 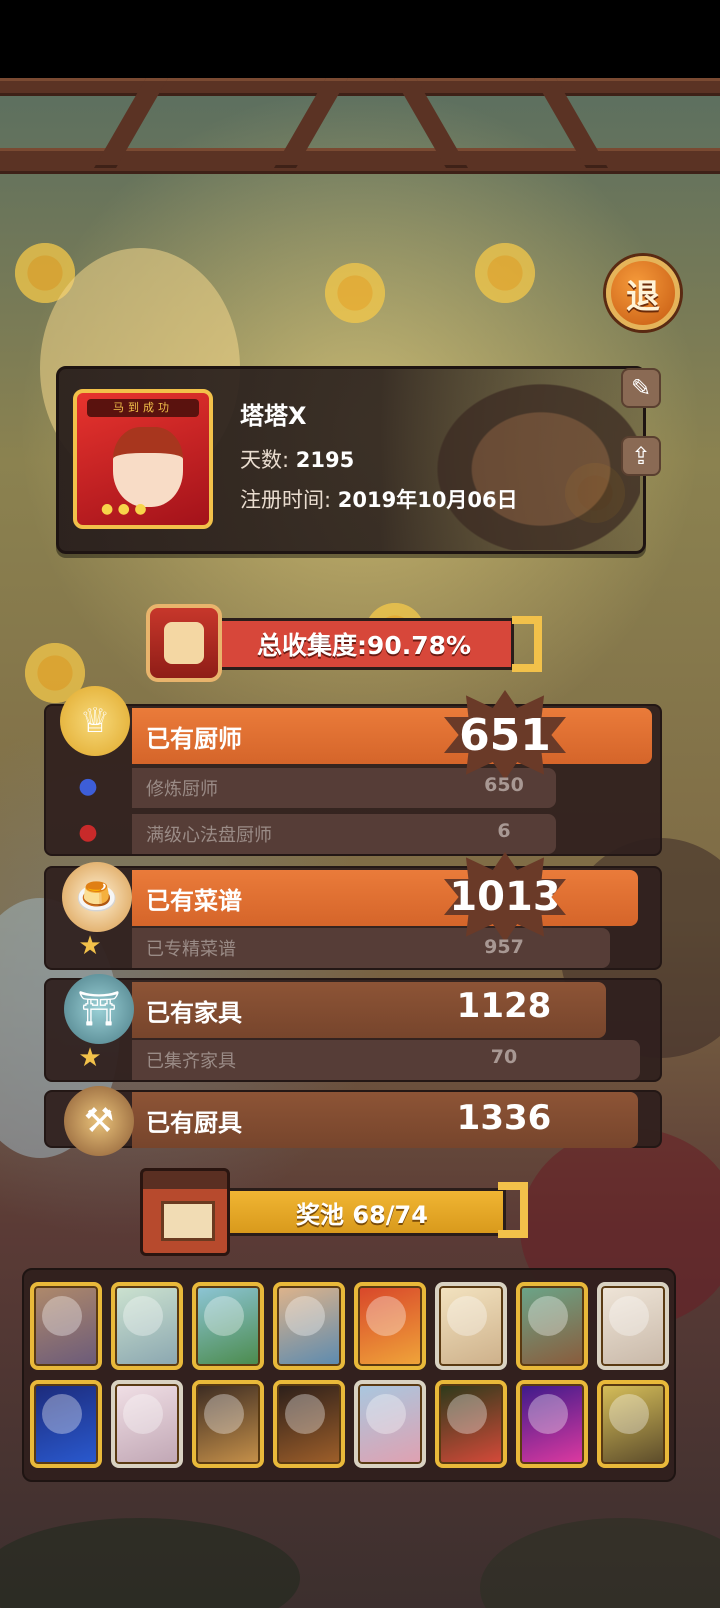 I want to click on scroll-icon, so click(x=184, y=643).